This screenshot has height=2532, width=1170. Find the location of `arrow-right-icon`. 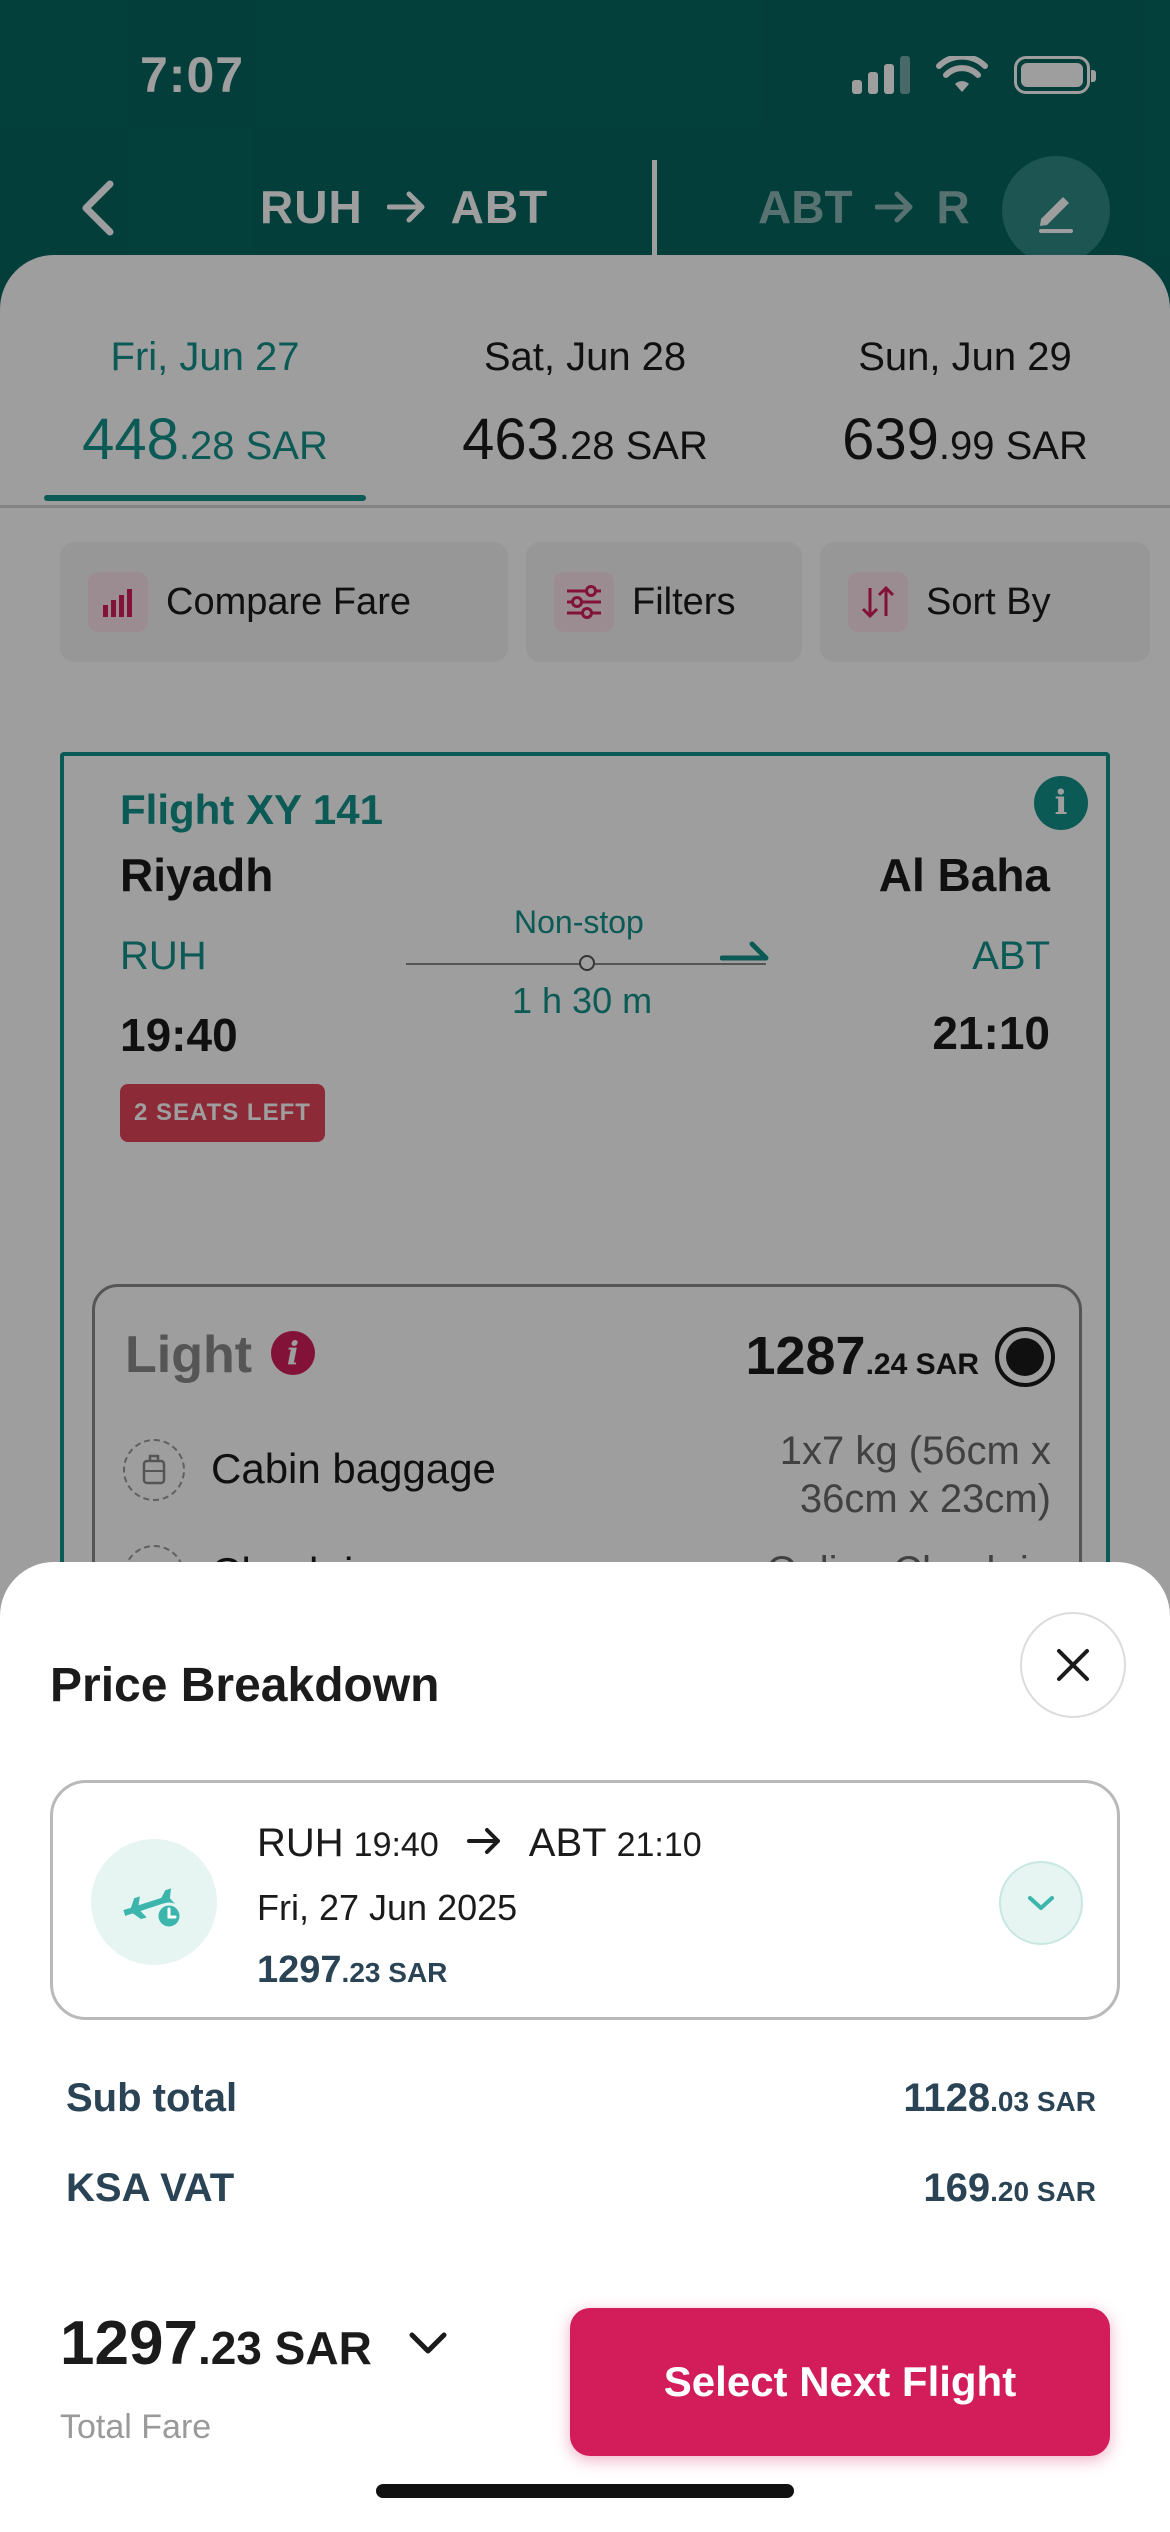

arrow-right-icon is located at coordinates (483, 1841).